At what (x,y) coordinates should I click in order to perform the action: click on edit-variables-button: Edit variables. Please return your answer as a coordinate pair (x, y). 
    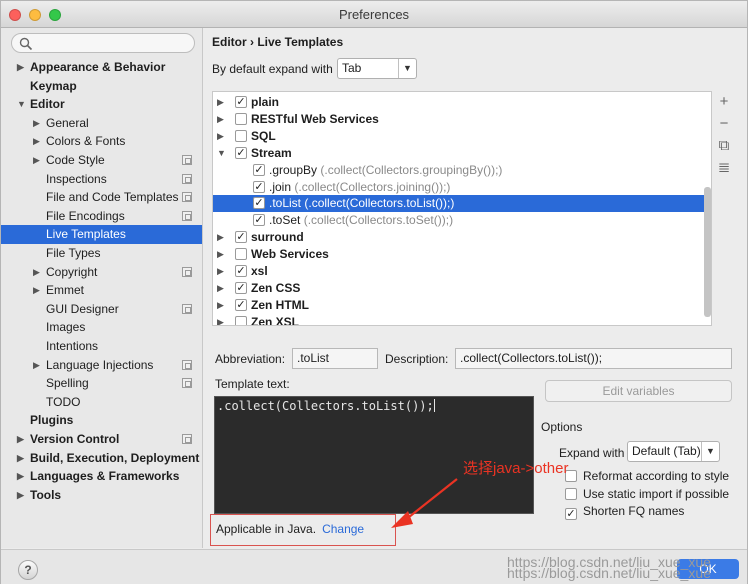
    Looking at the image, I should click on (638, 391).